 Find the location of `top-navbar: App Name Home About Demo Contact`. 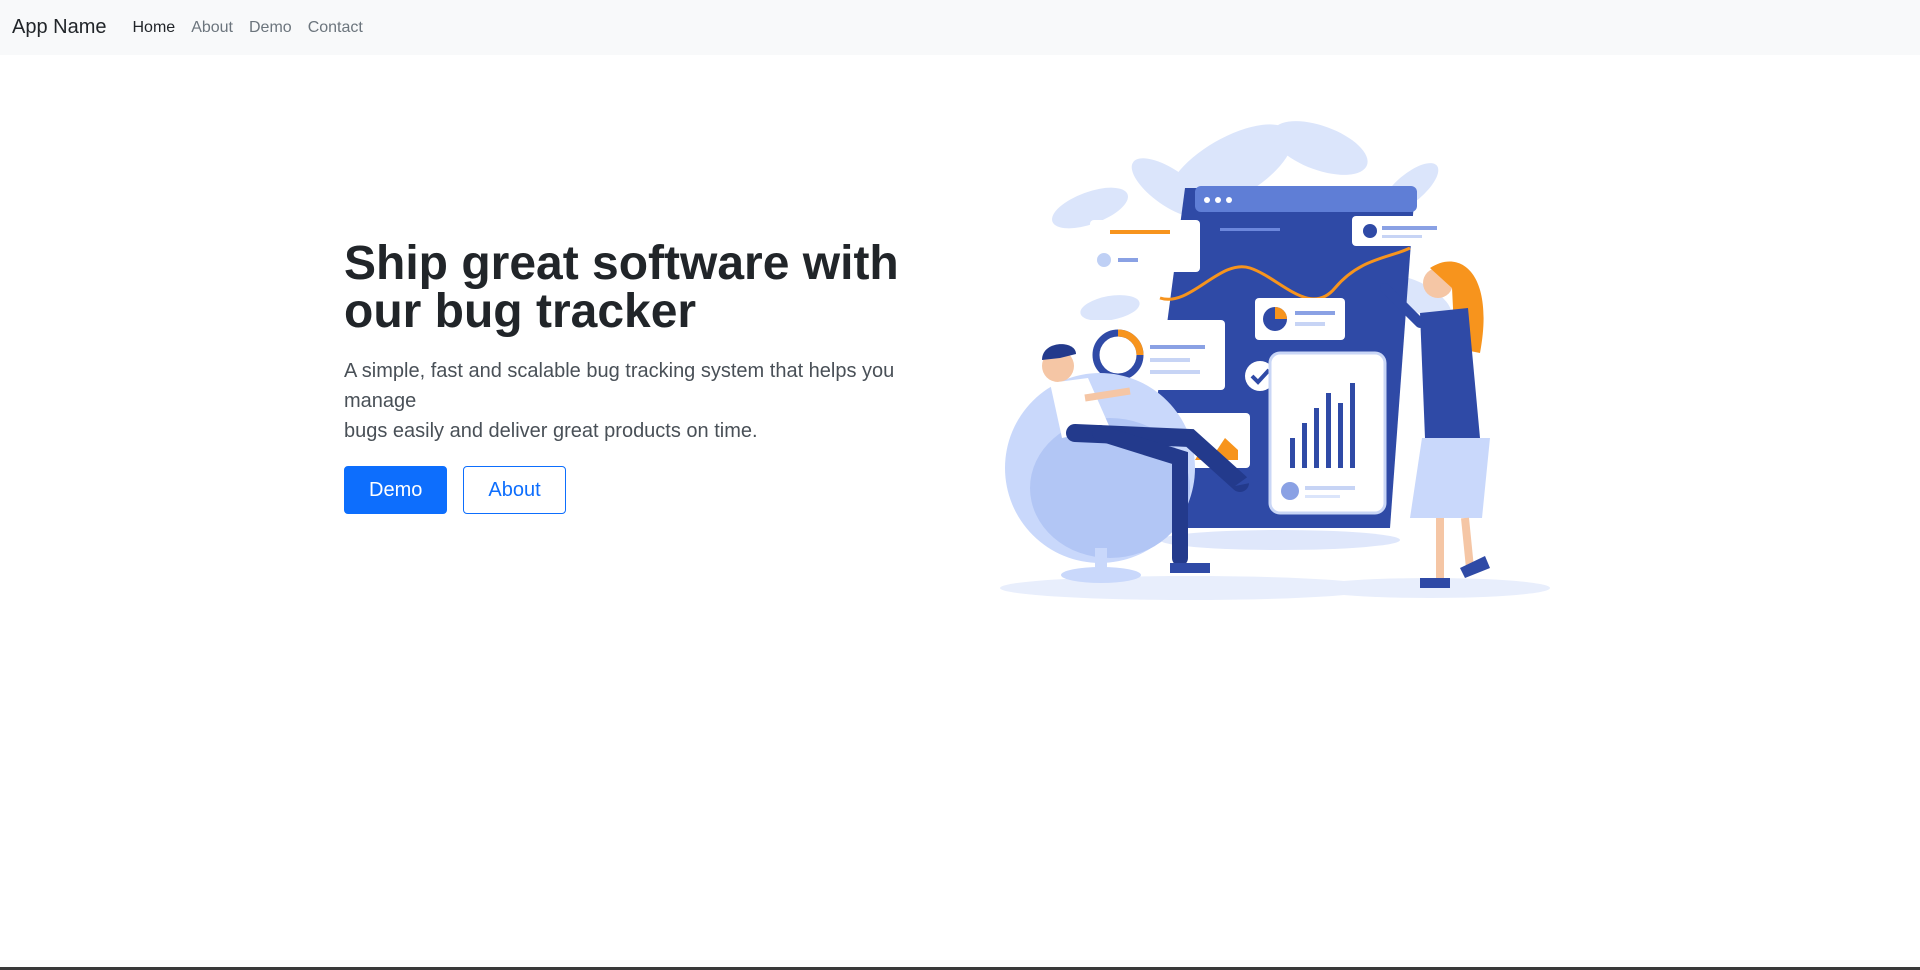

top-navbar: App Name Home About Demo Contact is located at coordinates (960, 27).